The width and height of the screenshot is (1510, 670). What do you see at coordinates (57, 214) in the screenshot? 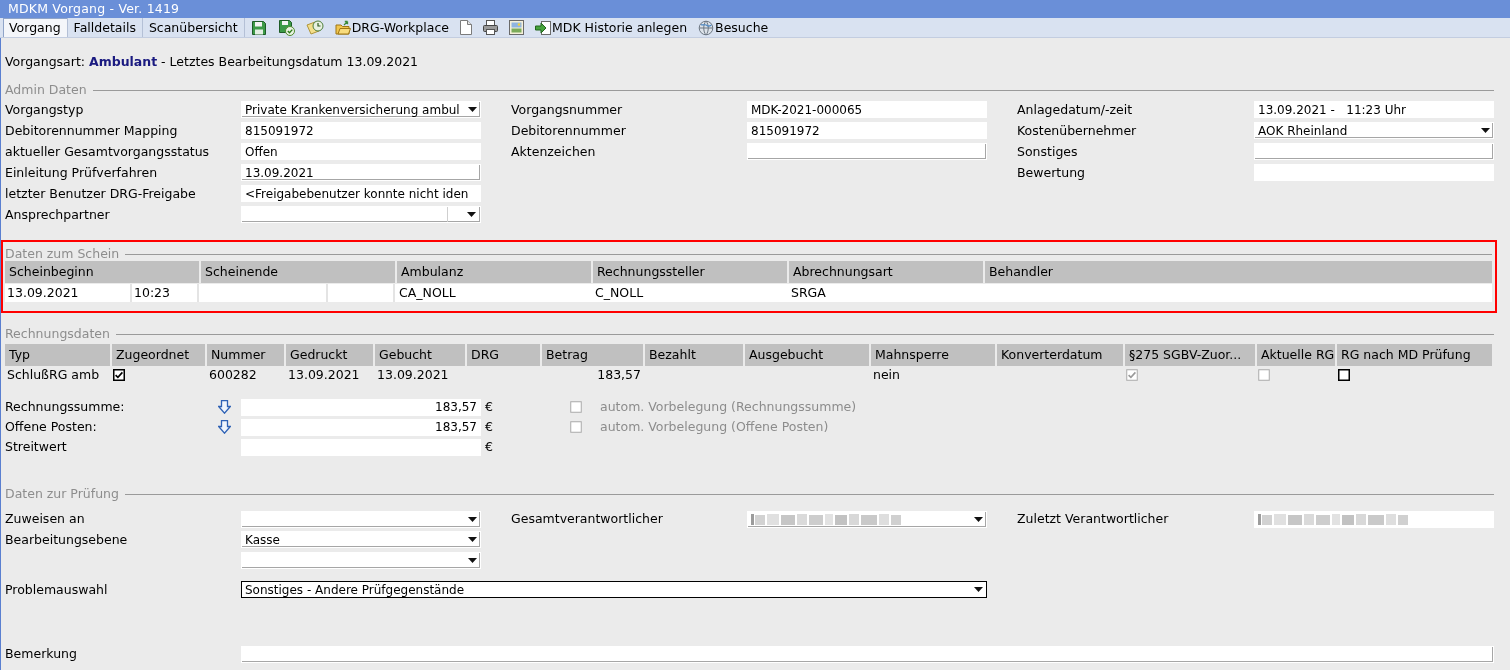
I see `field-label: Ansprechpartner` at bounding box center [57, 214].